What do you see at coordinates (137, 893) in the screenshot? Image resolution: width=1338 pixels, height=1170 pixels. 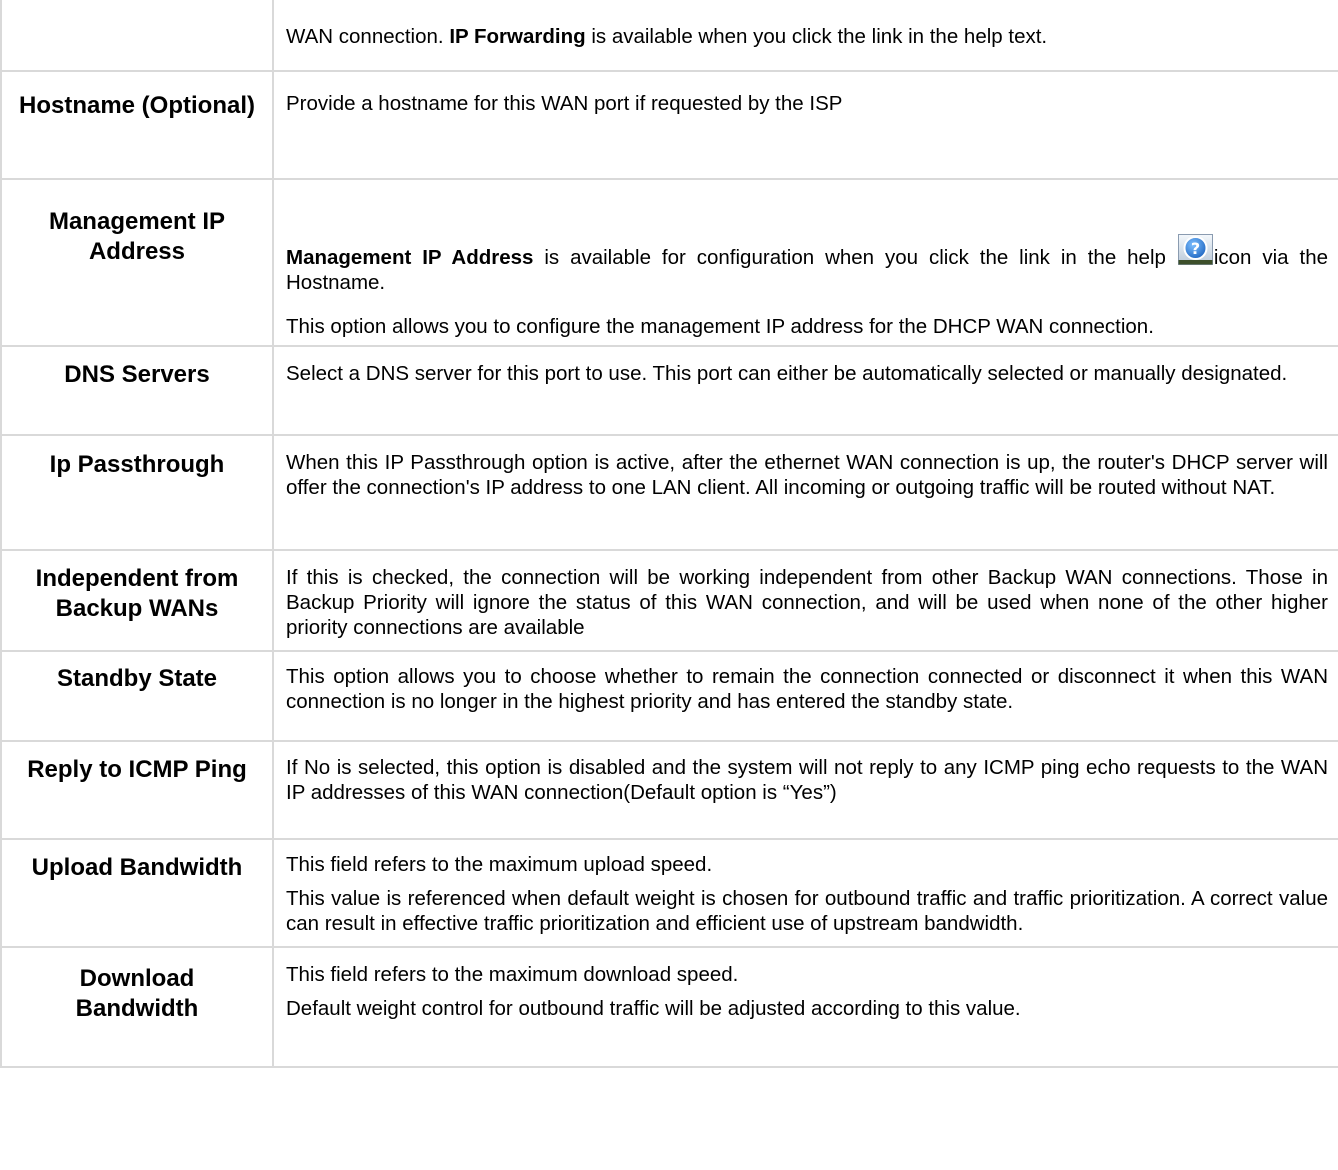 I see `row-label-upload-bandwidth: Upload Bandwidth` at bounding box center [137, 893].